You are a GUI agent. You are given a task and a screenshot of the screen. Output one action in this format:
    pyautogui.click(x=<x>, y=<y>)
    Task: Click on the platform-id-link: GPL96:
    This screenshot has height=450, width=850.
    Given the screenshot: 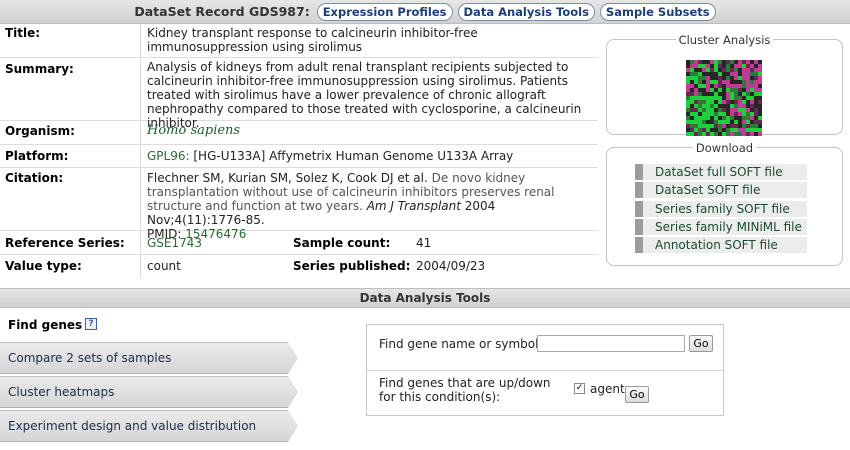 What is the action you would take?
    pyautogui.click(x=168, y=156)
    